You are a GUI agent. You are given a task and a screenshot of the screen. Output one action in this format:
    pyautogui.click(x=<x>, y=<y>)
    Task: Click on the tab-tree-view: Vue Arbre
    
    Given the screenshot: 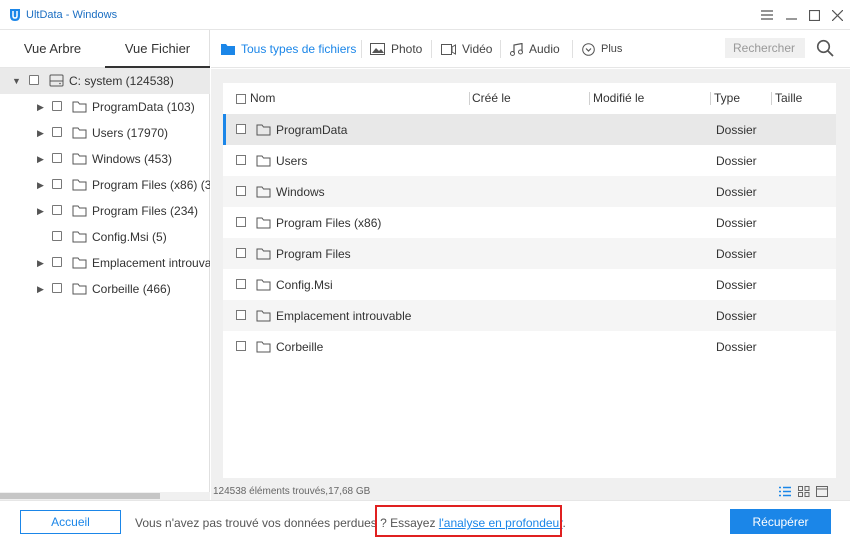 What is the action you would take?
    pyautogui.click(x=52, y=49)
    